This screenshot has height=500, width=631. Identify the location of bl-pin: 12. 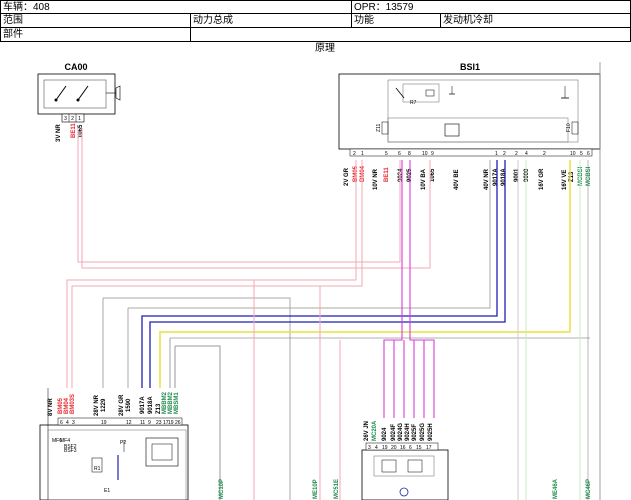
(129, 423).